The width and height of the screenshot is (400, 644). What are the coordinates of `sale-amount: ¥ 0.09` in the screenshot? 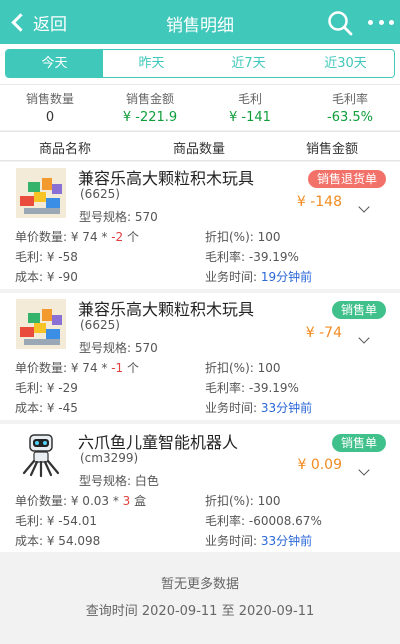 It's located at (319, 465).